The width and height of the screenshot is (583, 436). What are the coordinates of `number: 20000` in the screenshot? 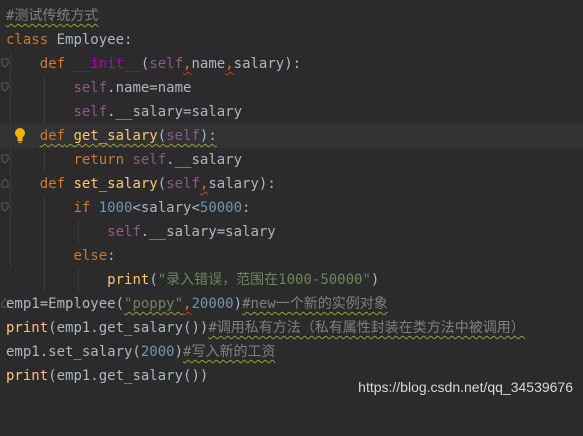 It's located at (212, 304).